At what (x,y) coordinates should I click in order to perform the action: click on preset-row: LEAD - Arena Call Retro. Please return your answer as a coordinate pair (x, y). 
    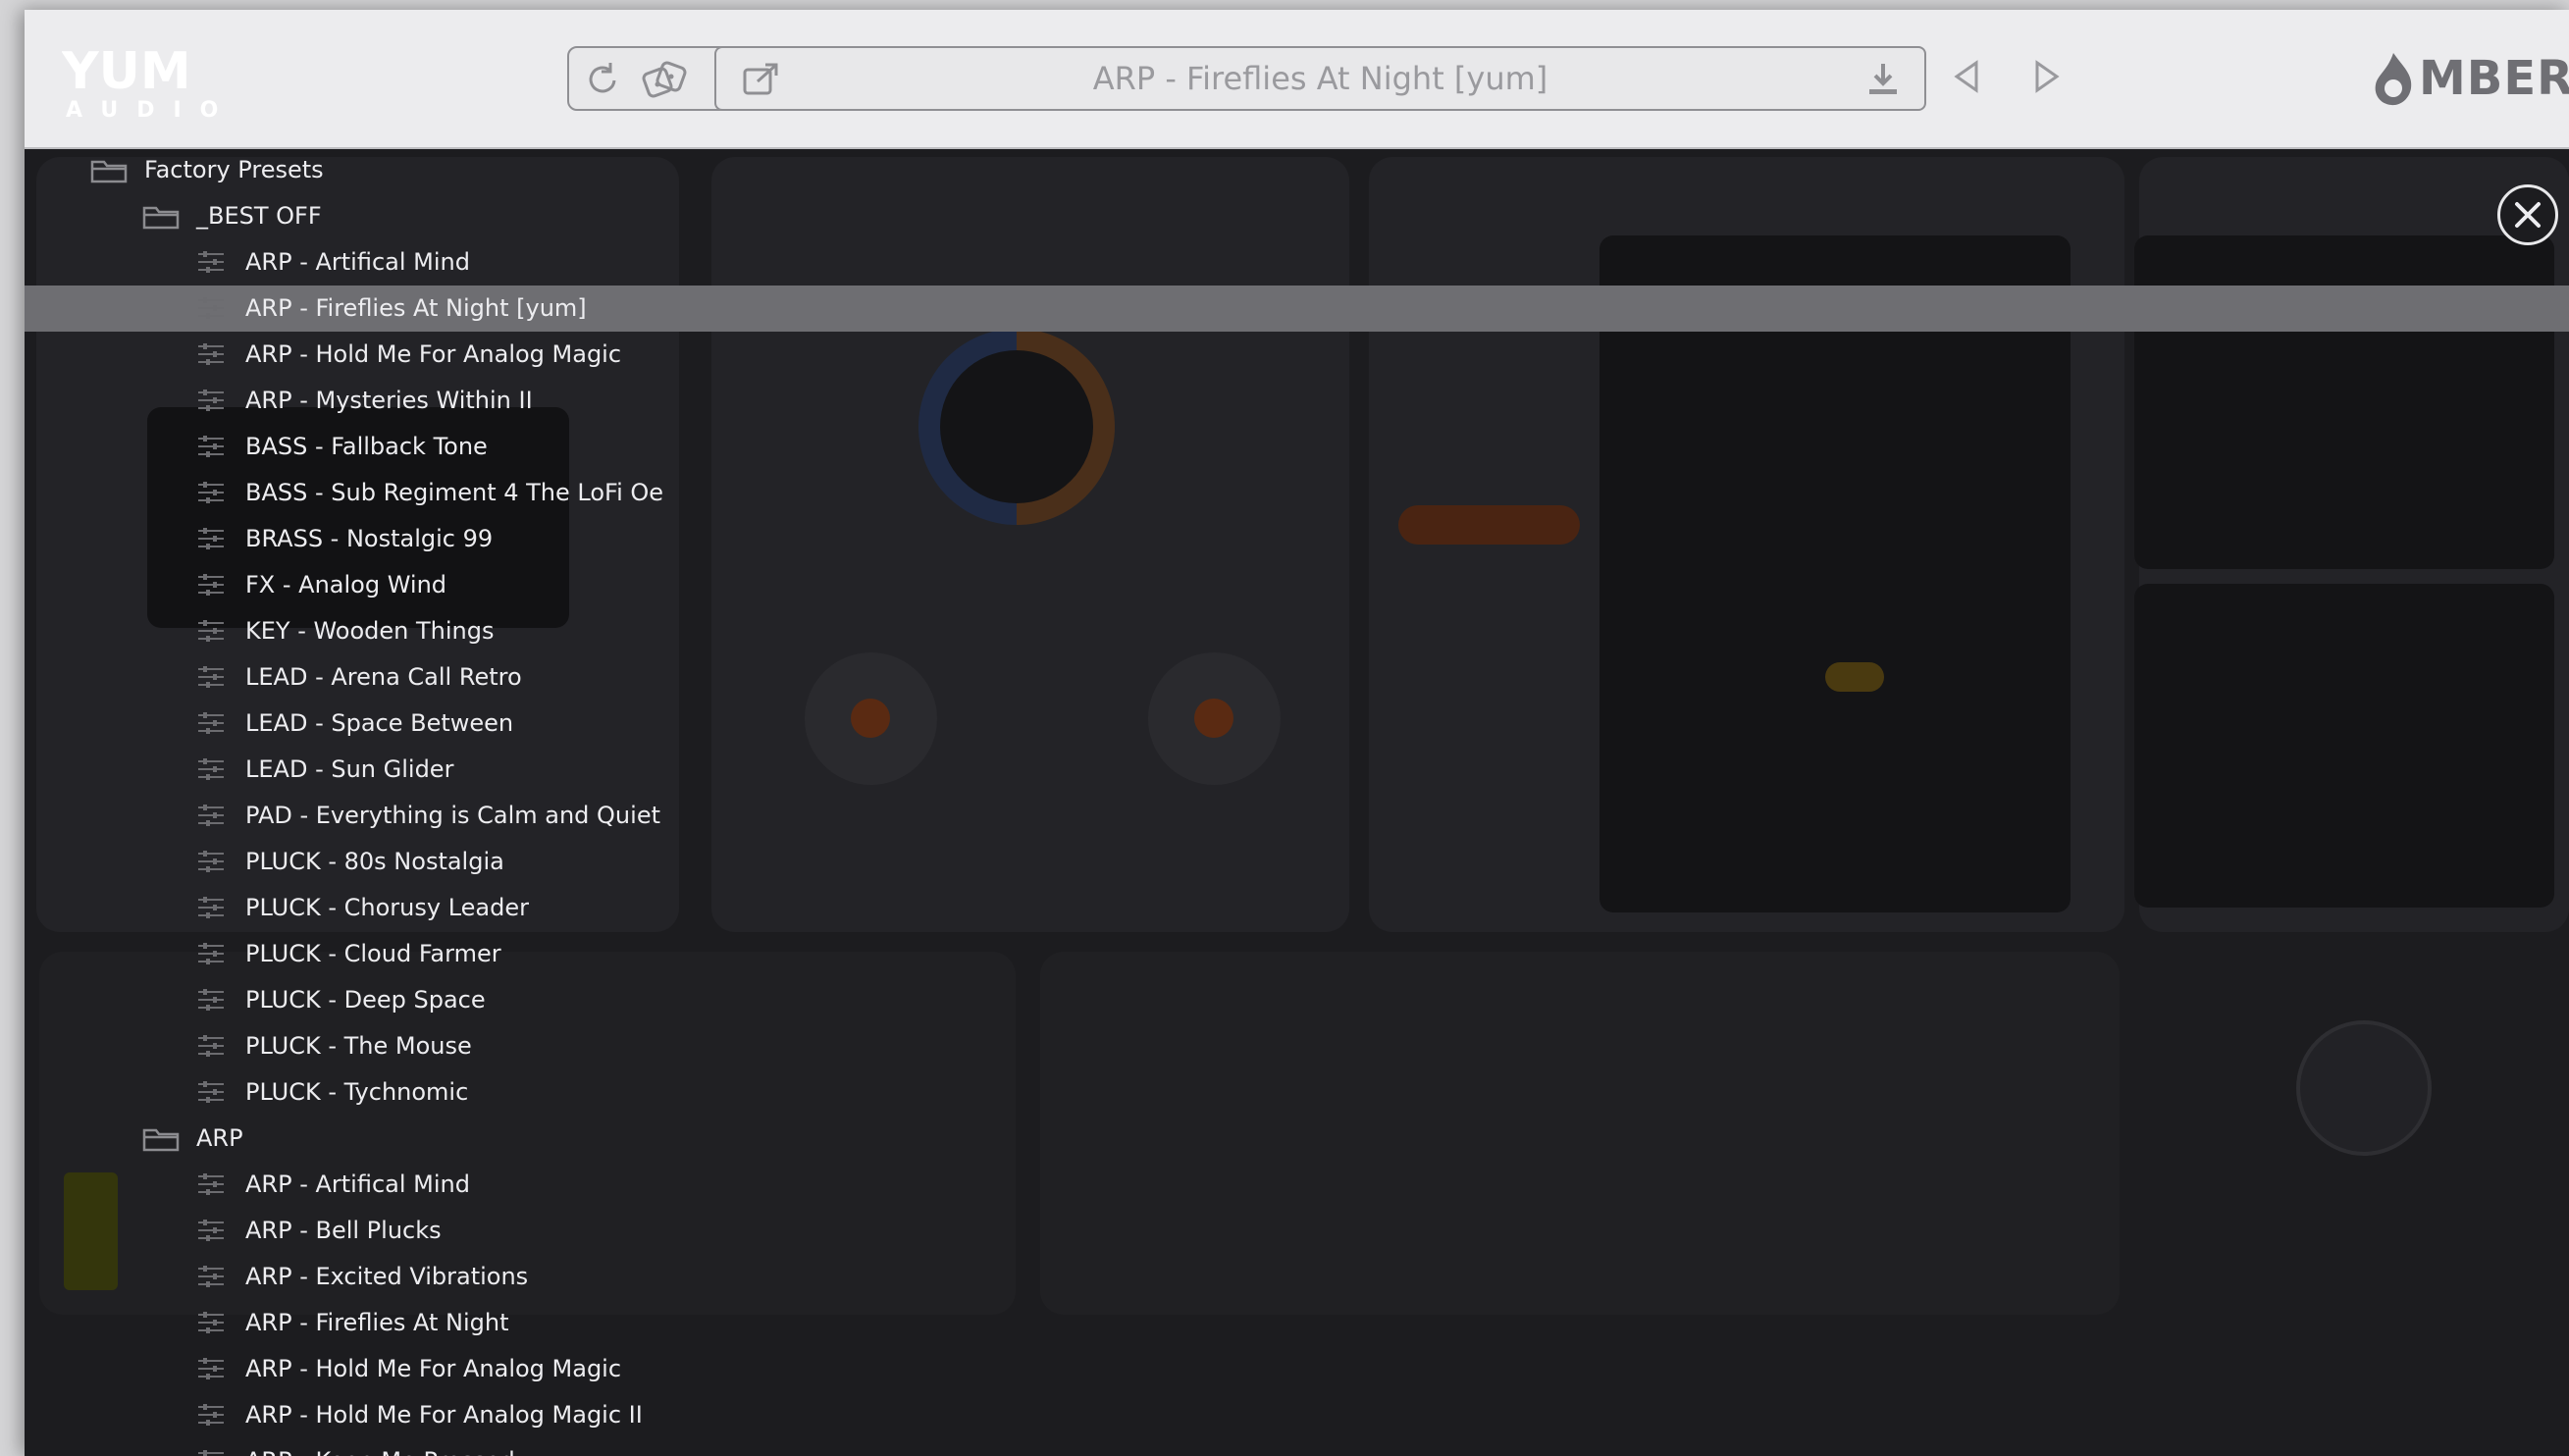
    Looking at the image, I should click on (1297, 677).